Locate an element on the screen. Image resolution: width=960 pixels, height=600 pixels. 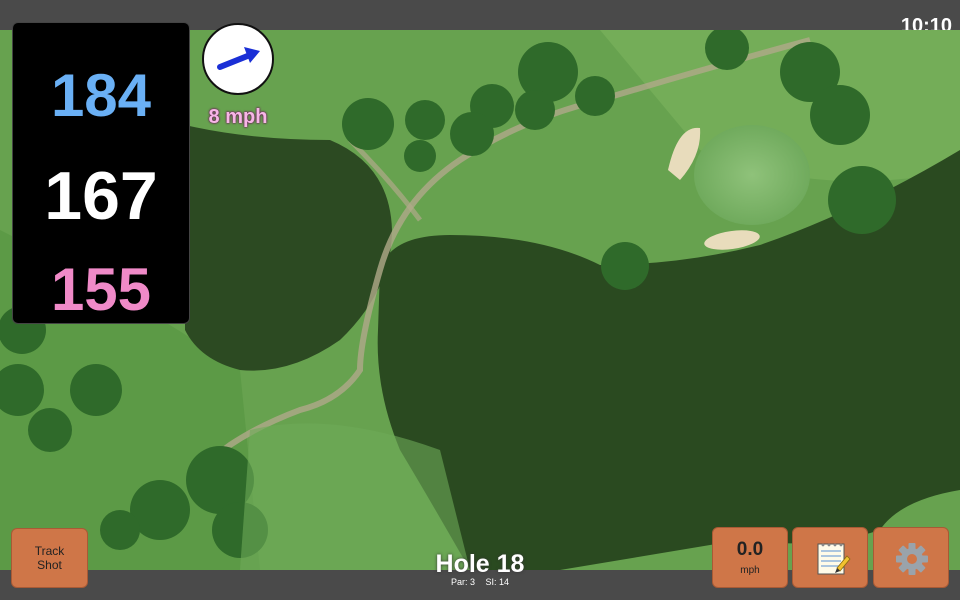
back-yardage: 184 is located at coordinates (101, 95).